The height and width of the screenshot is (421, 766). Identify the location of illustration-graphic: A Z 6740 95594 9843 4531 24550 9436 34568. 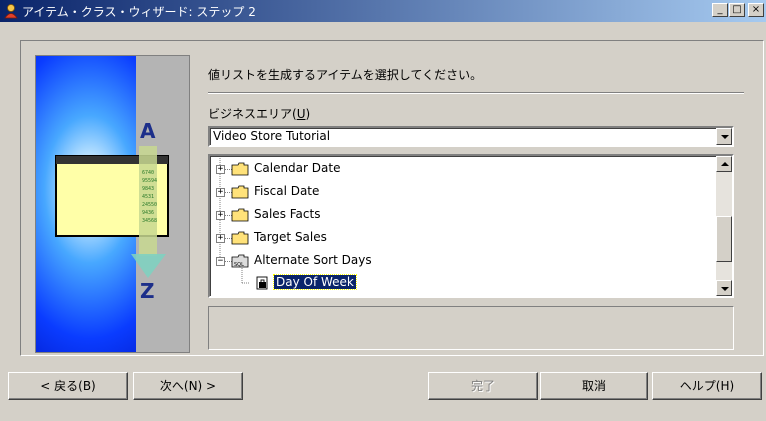
(112, 211).